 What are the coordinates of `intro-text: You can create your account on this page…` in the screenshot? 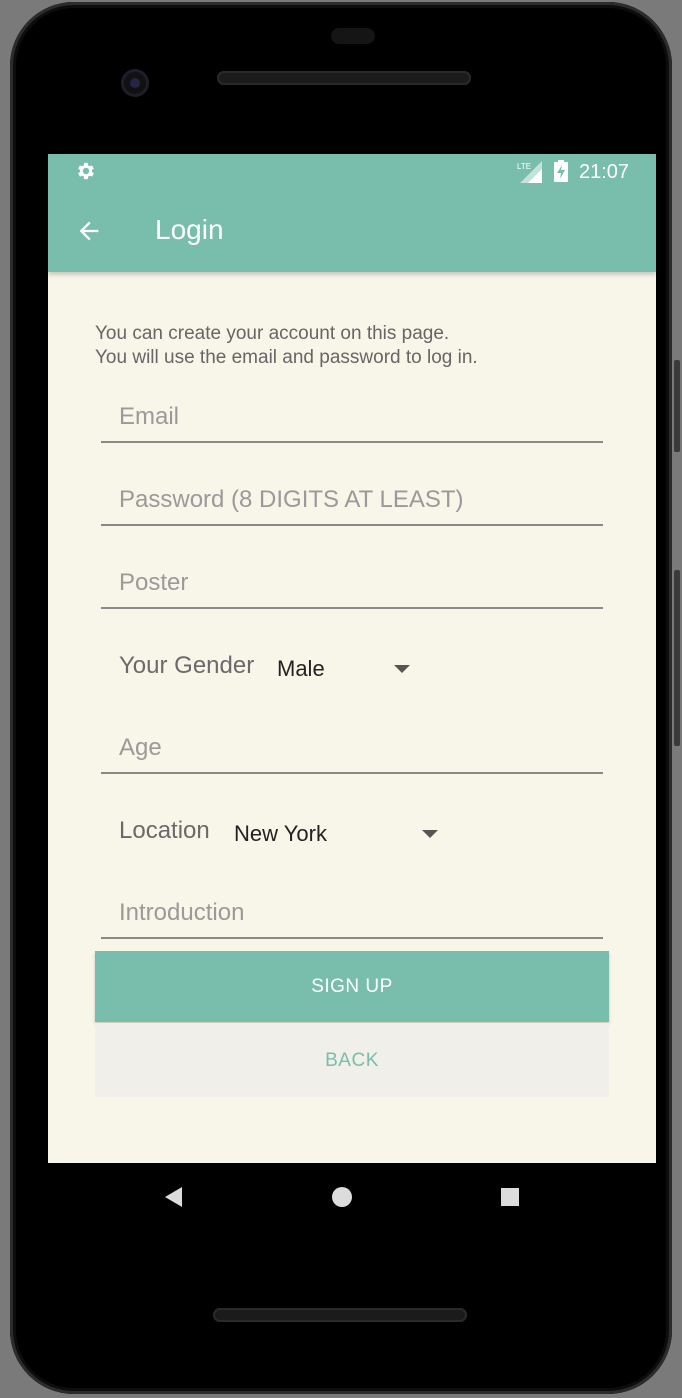 It's located at (286, 346).